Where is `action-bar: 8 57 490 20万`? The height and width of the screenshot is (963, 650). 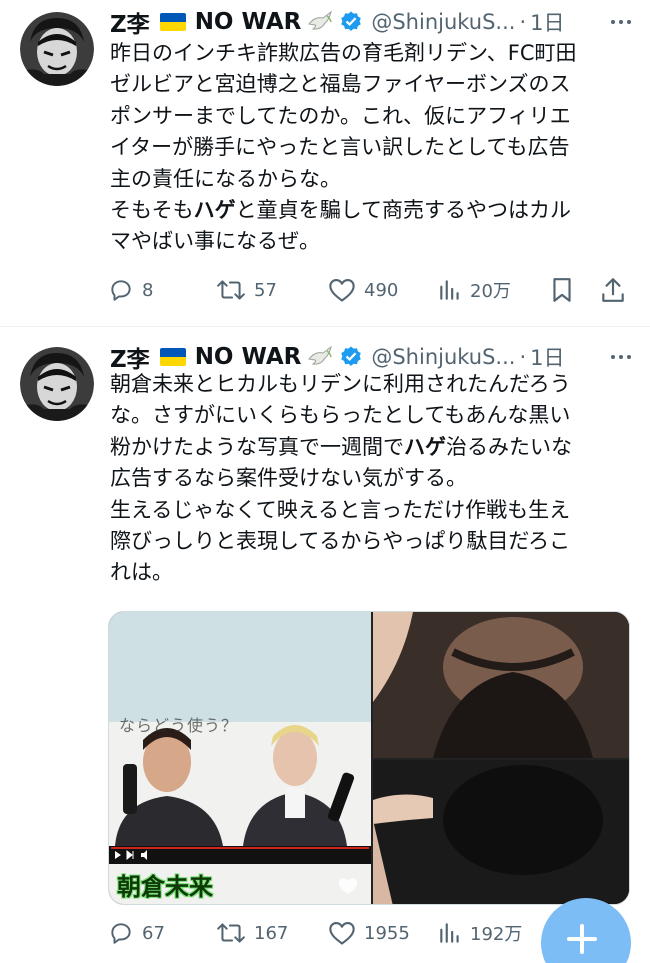 action-bar: 8 57 490 20万 is located at coordinates (368, 290).